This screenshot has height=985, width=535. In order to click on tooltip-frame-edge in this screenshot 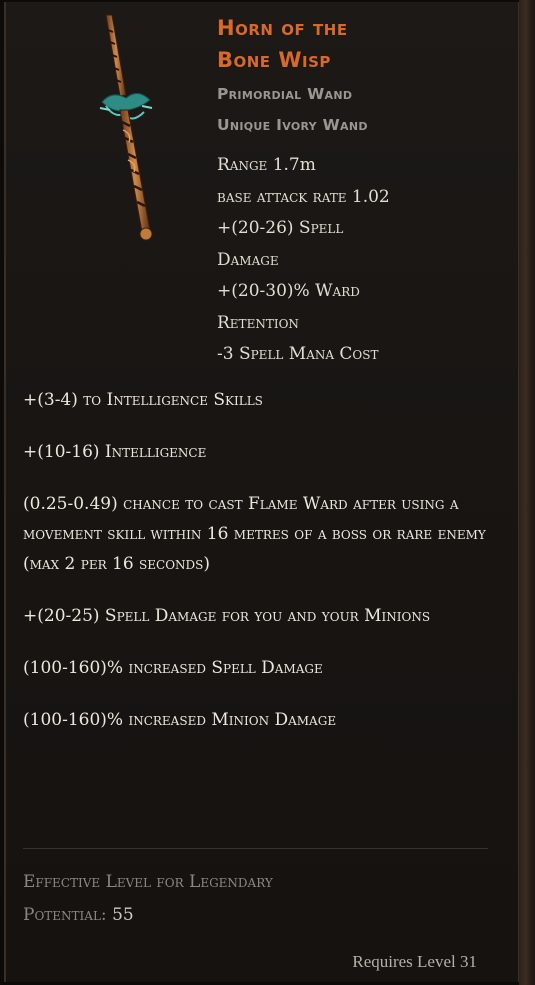, I will do `click(527, 492)`.